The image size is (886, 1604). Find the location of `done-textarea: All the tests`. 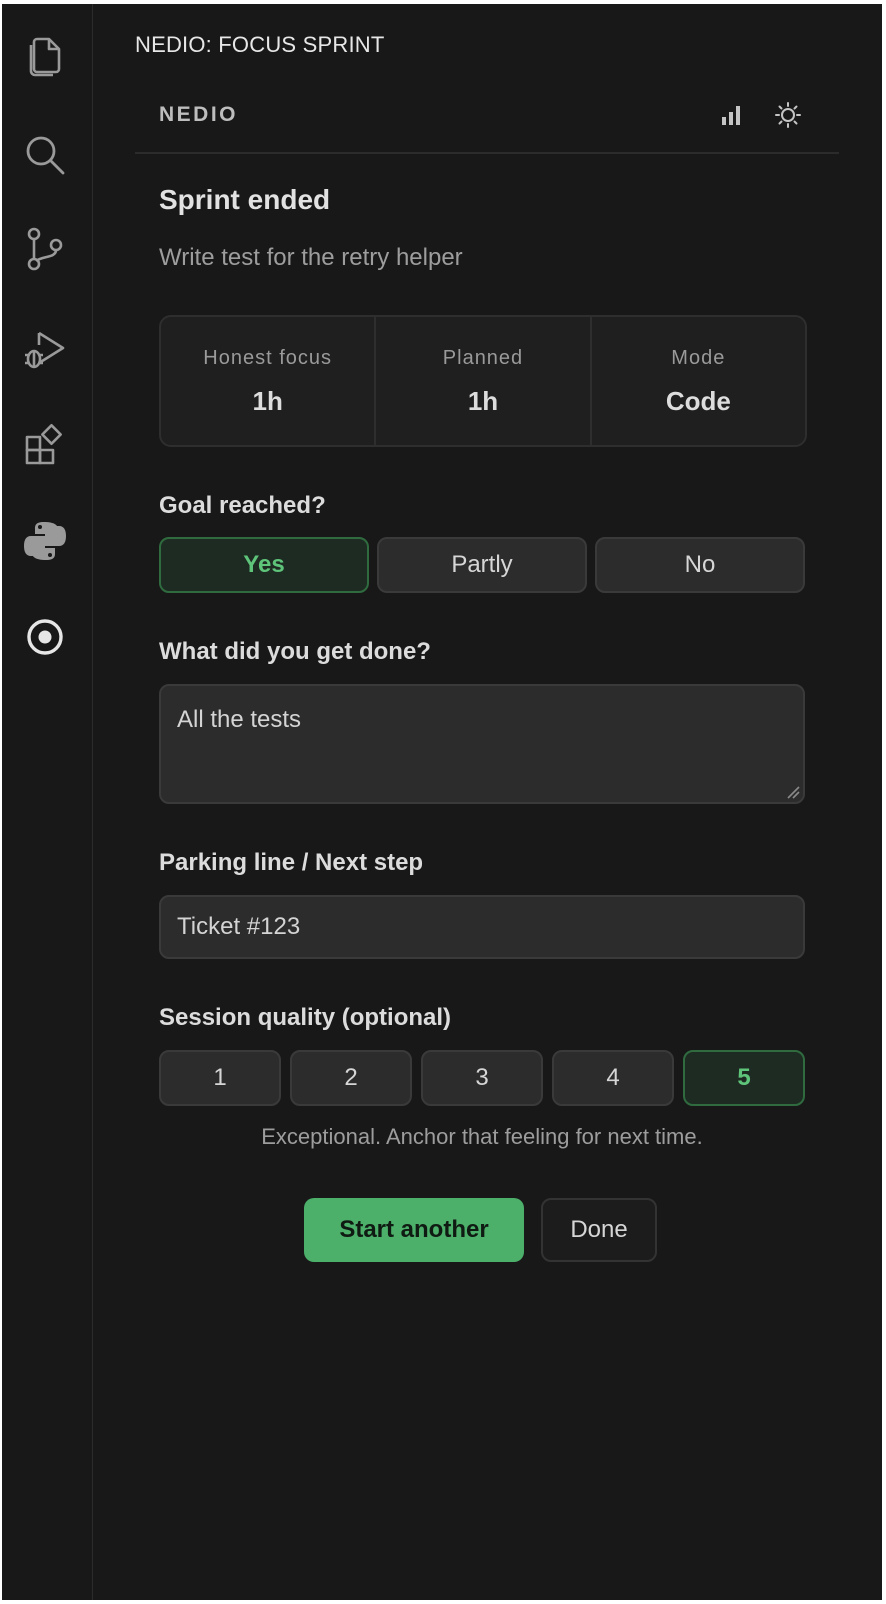

done-textarea: All the tests is located at coordinates (482, 744).